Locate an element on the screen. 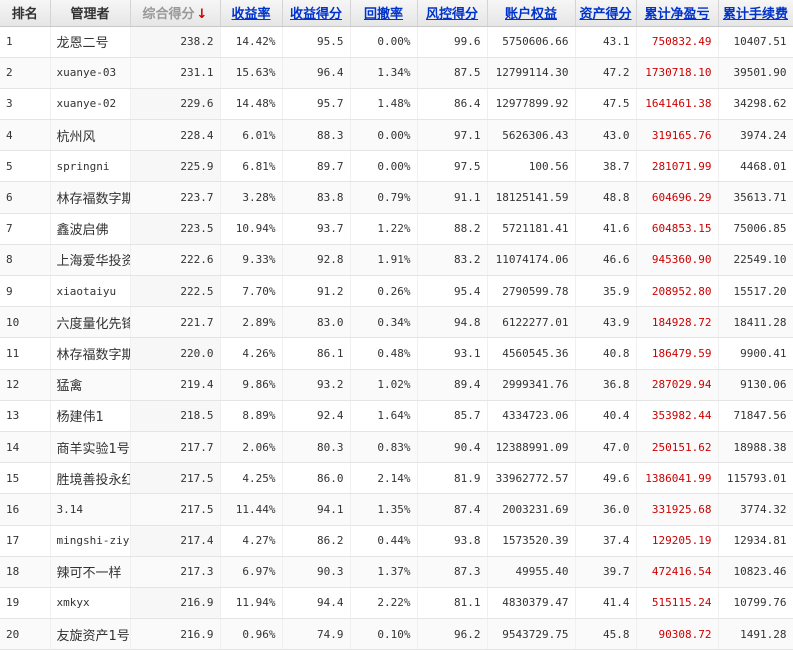  cell-return-score: 89.7 is located at coordinates (316, 166).